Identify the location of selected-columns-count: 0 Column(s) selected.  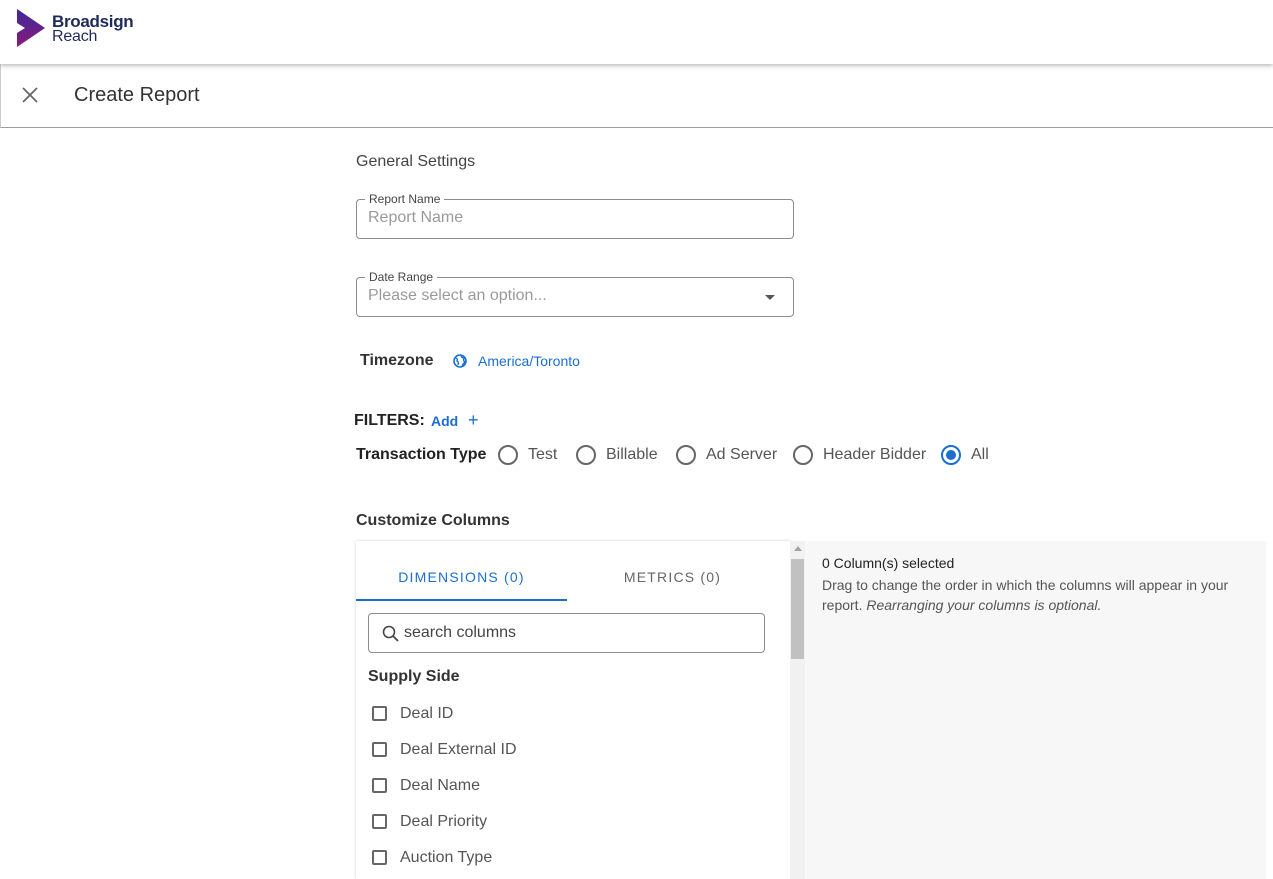
(888, 563).